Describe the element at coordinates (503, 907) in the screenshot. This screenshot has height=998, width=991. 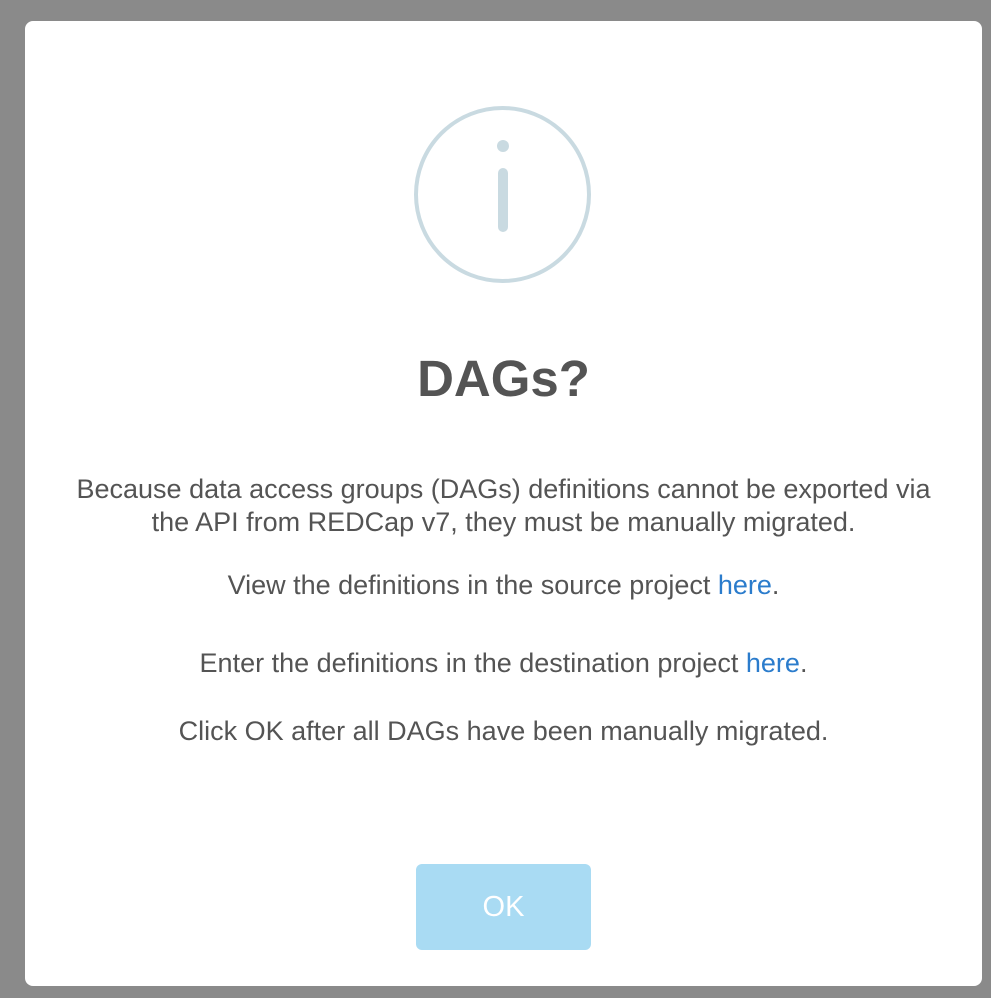
I see `ok-button: OK` at that location.